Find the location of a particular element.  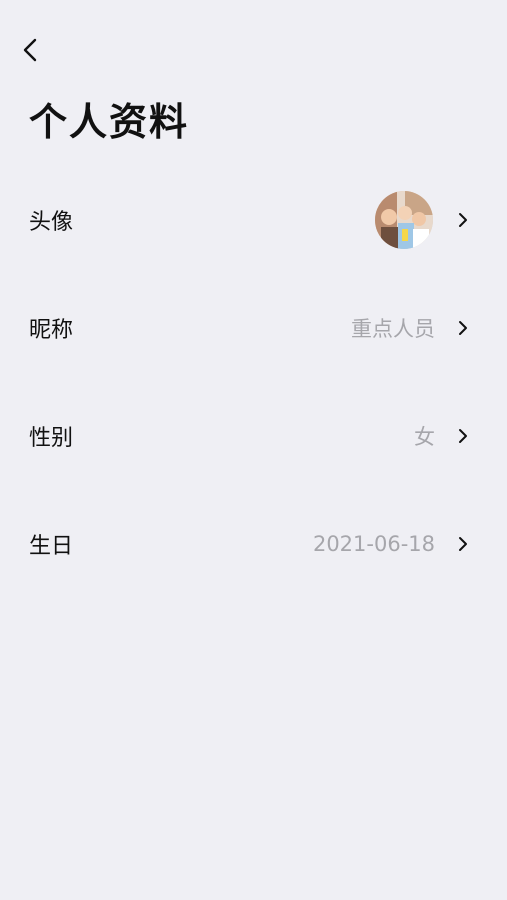

gender-label: 性别 is located at coordinates (51, 438).